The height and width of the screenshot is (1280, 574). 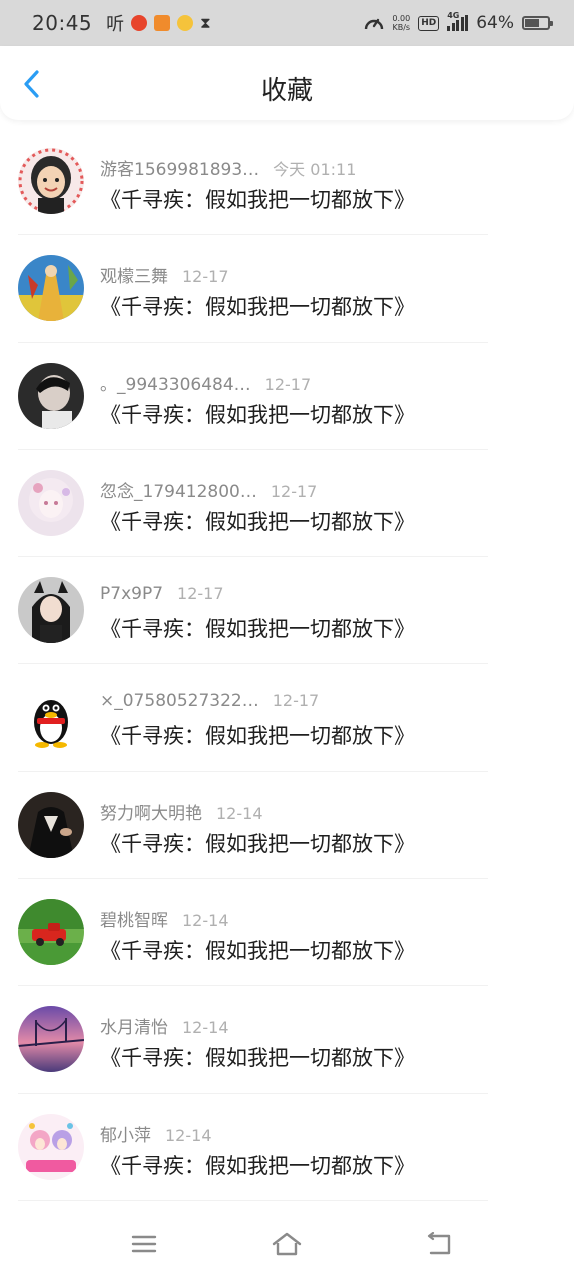 I want to click on network-speed-value: 0.00, so click(x=401, y=18).